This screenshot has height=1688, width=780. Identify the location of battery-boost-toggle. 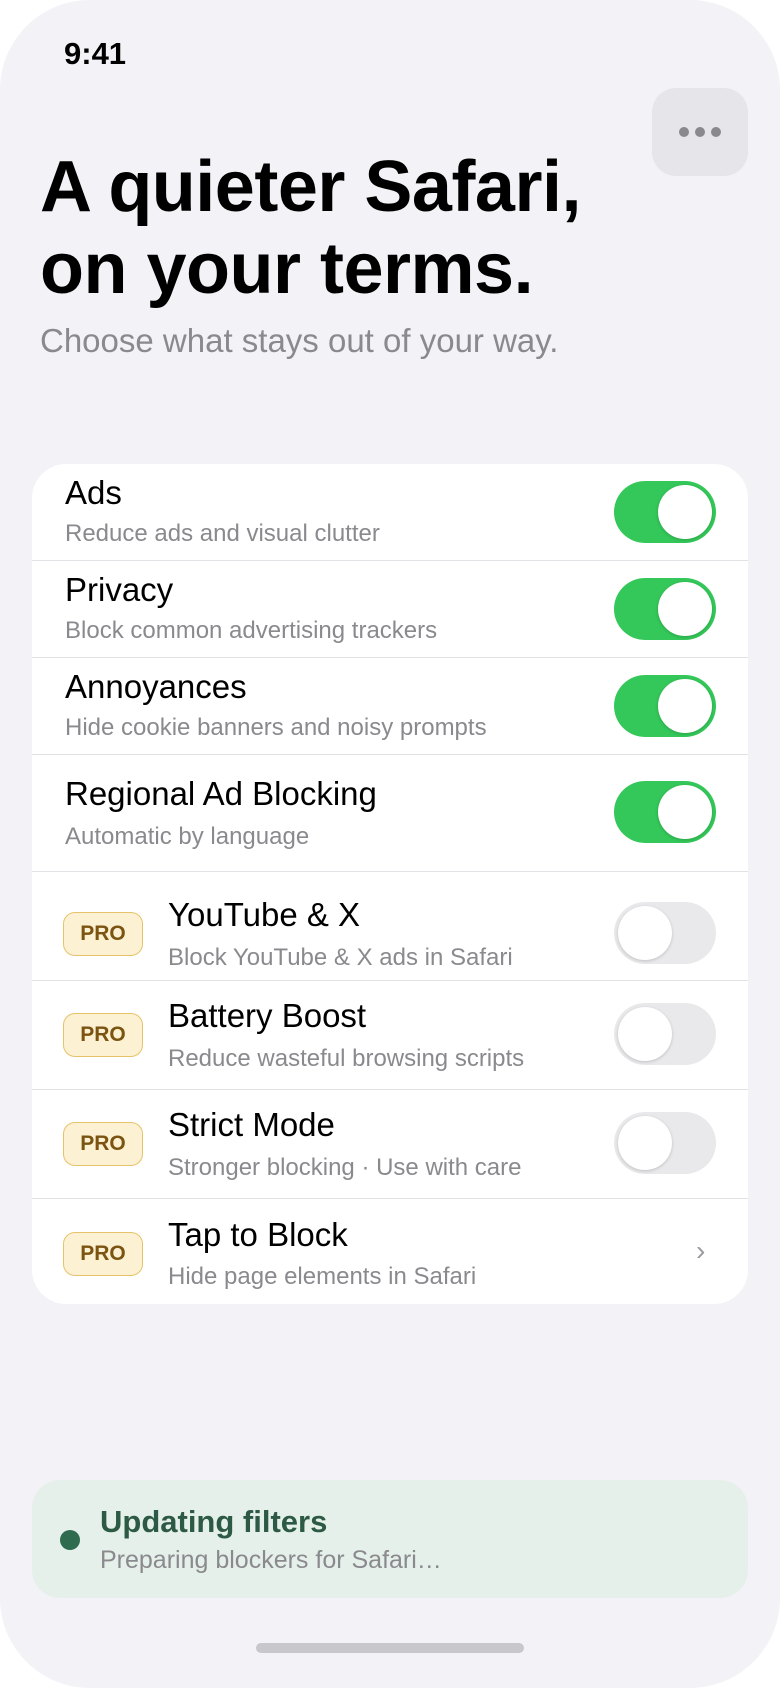
(665, 1034).